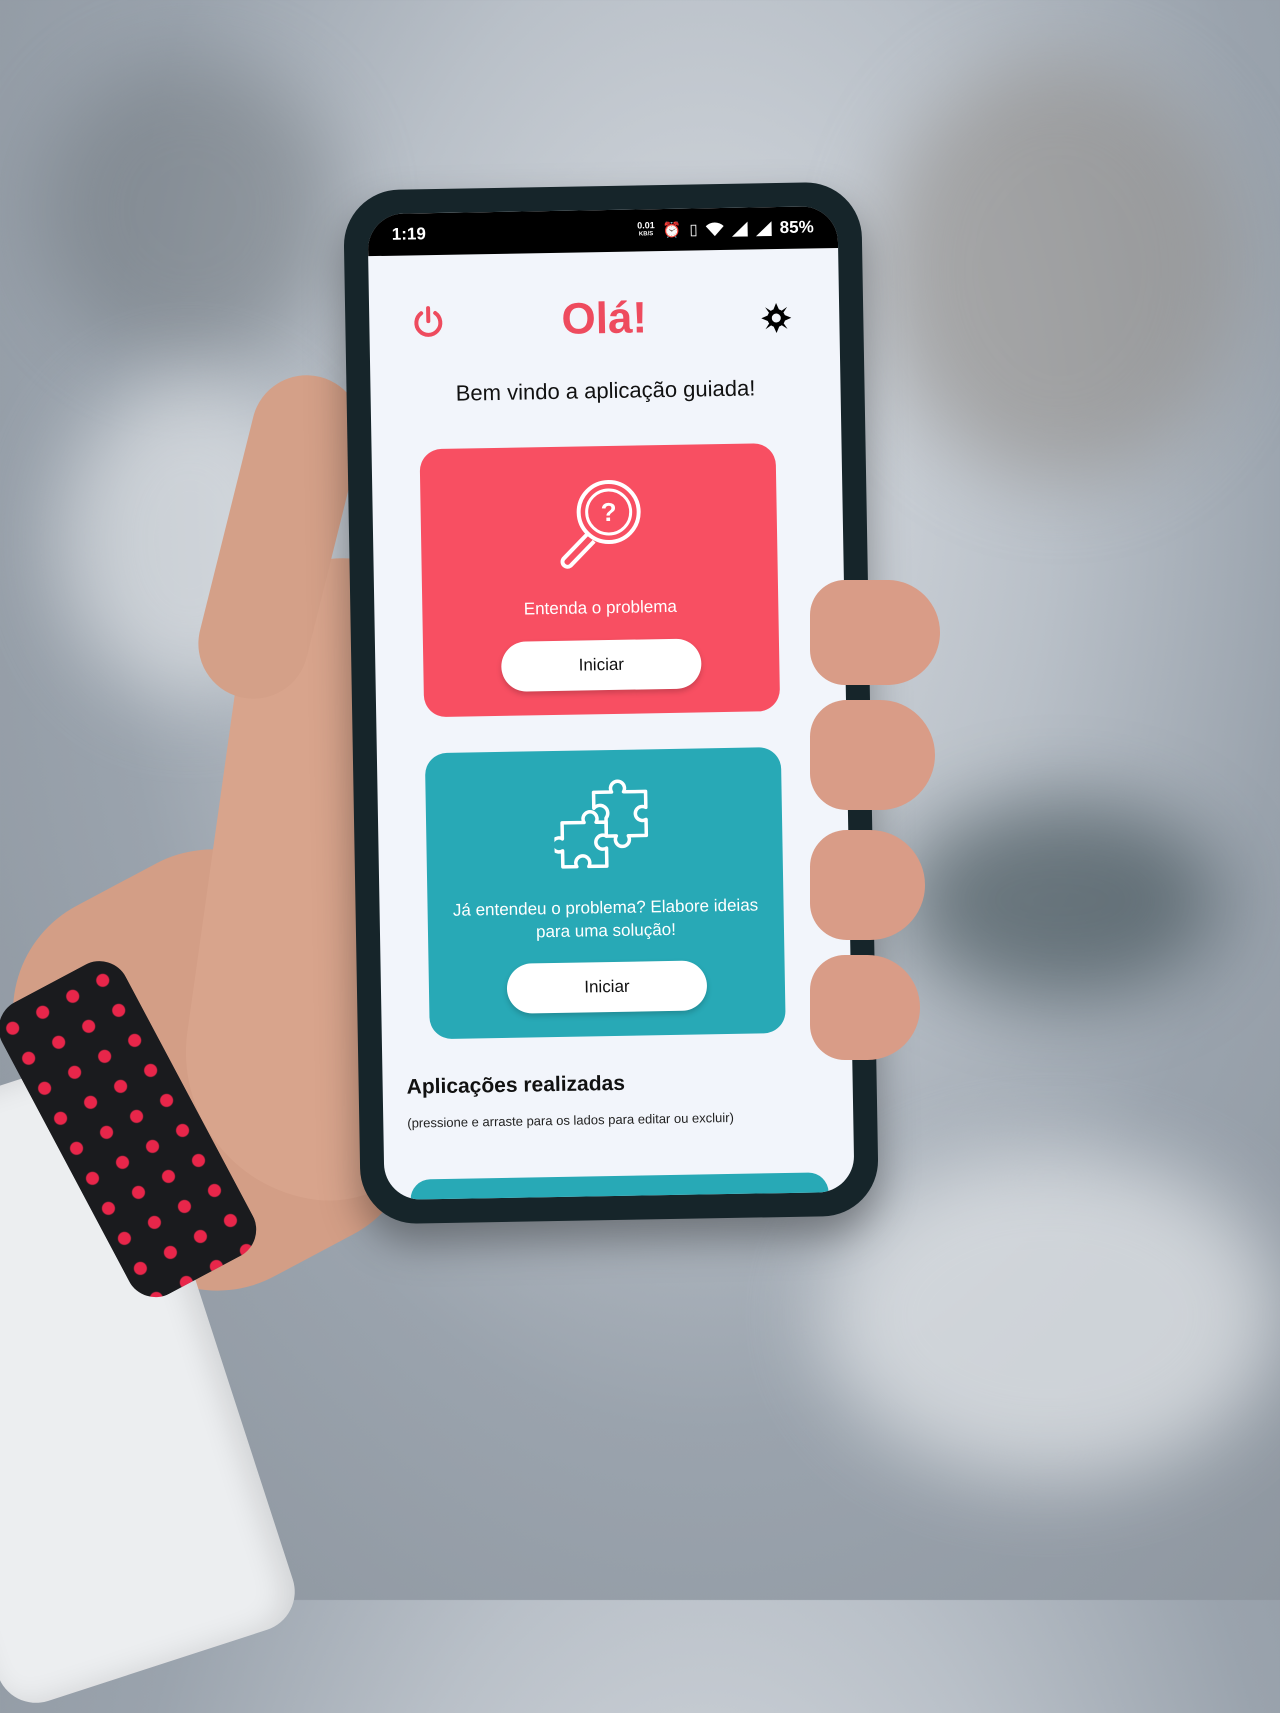 The height and width of the screenshot is (1713, 1280). Describe the element at coordinates (672, 230) in the screenshot. I see `alarm-icon: ⏰` at that location.